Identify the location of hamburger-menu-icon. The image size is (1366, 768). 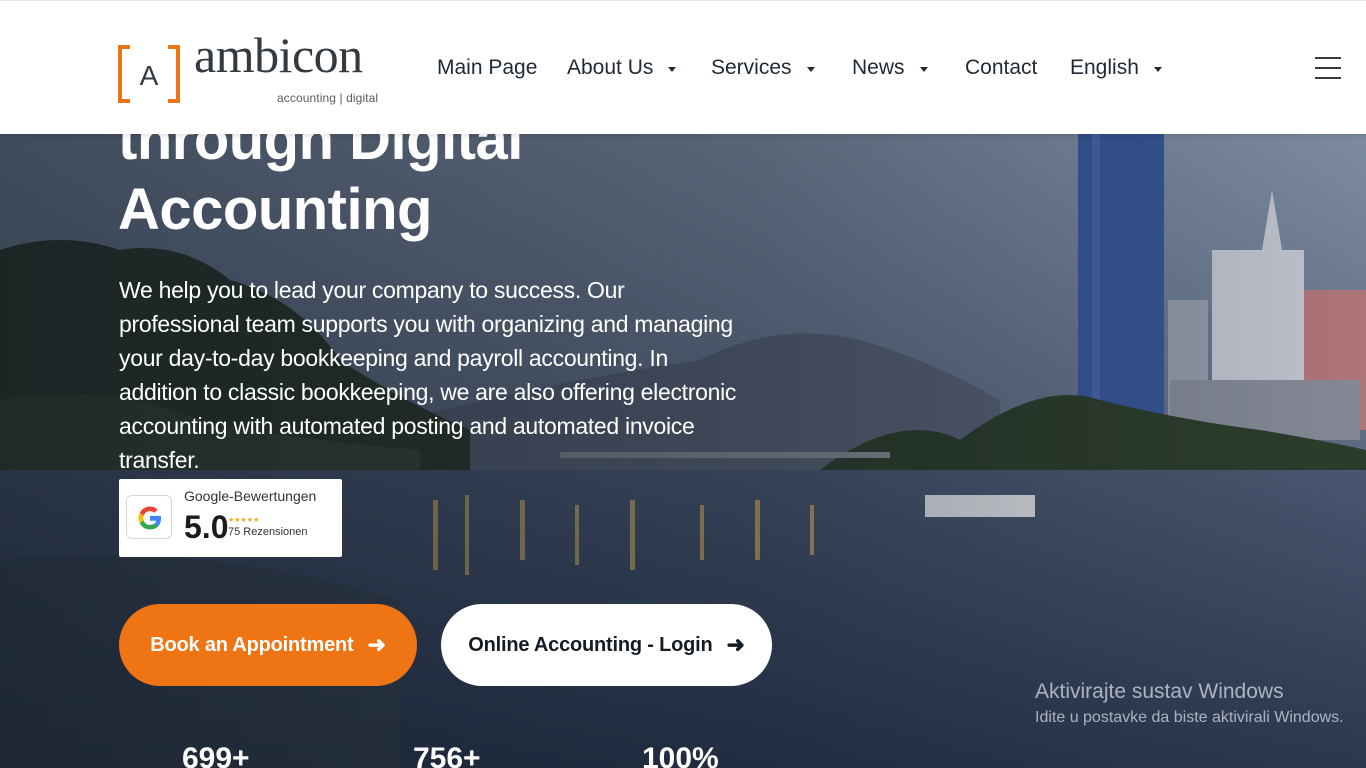
(1328, 68).